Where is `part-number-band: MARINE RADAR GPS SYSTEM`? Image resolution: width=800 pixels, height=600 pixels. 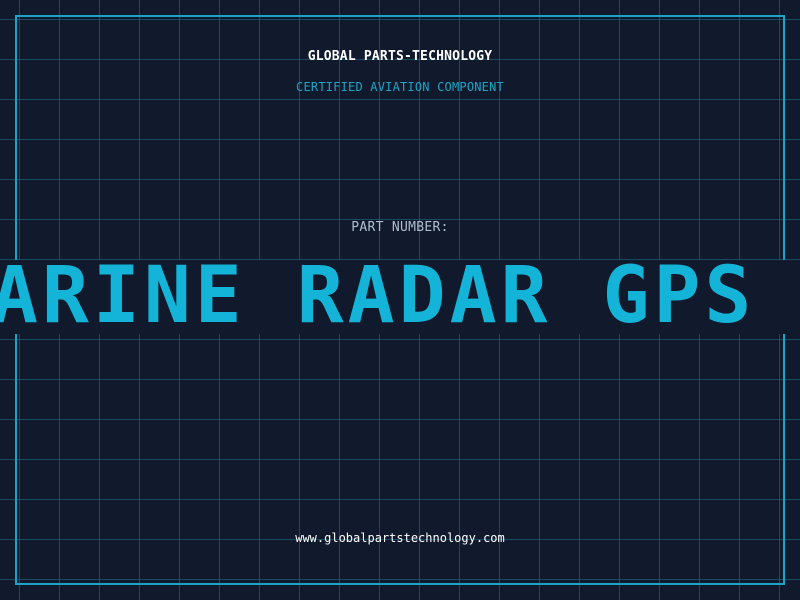 part-number-band: MARINE RADAR GPS SYSTEM is located at coordinates (400, 297).